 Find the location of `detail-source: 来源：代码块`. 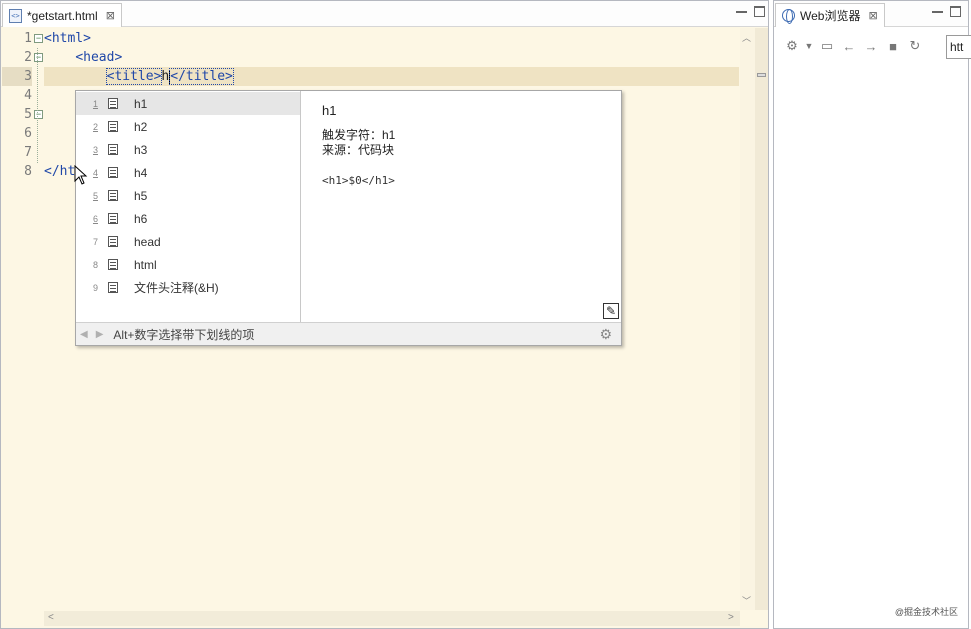

detail-source: 来源：代码块 is located at coordinates (358, 150).